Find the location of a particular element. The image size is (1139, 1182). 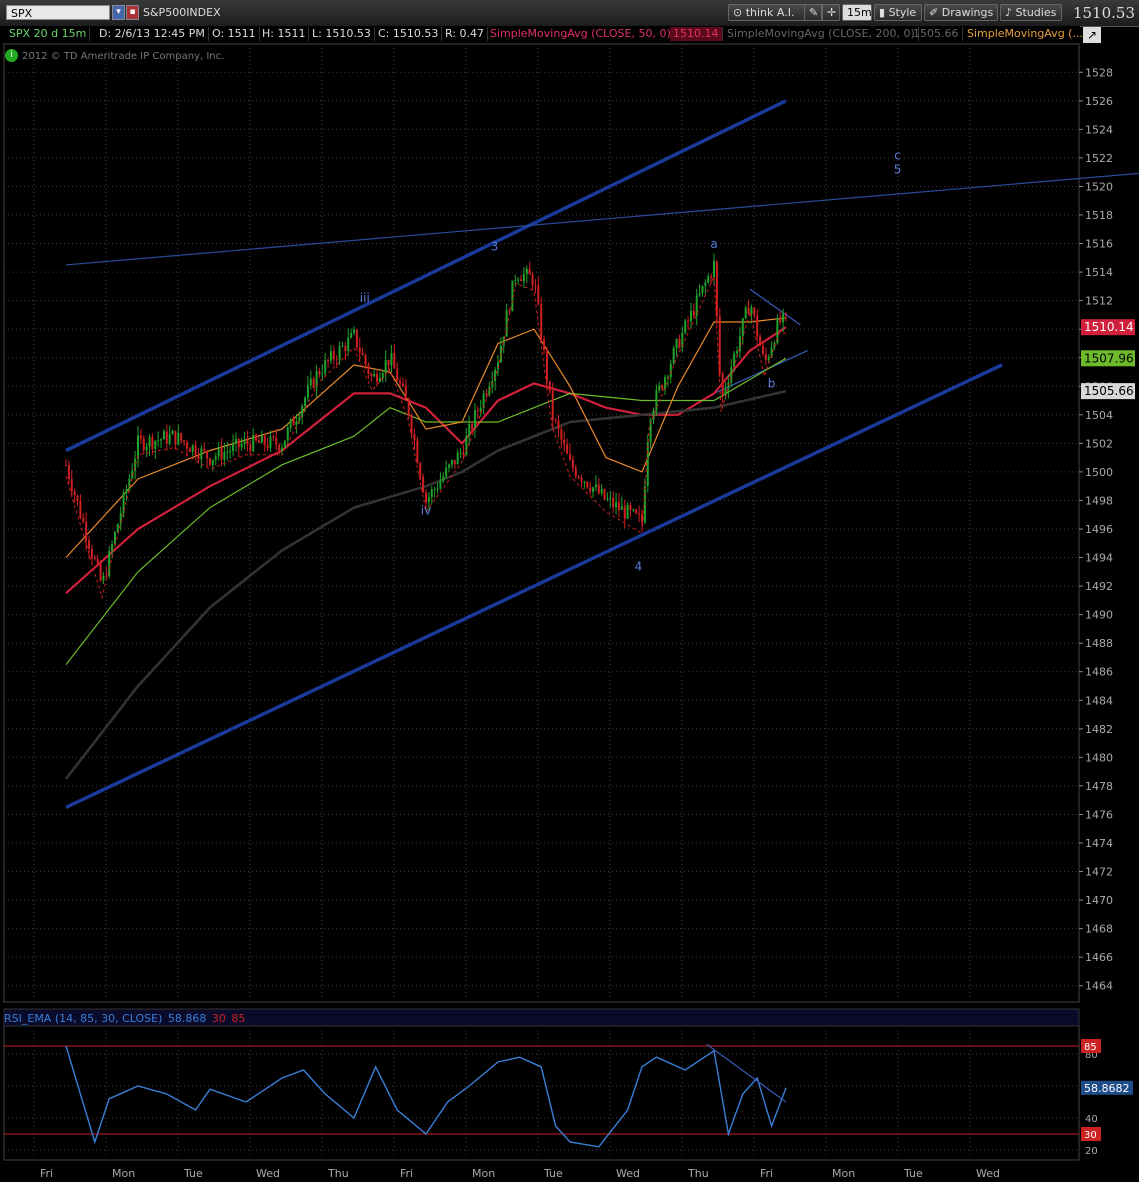

tools-icon: ✎ is located at coordinates (813, 12).